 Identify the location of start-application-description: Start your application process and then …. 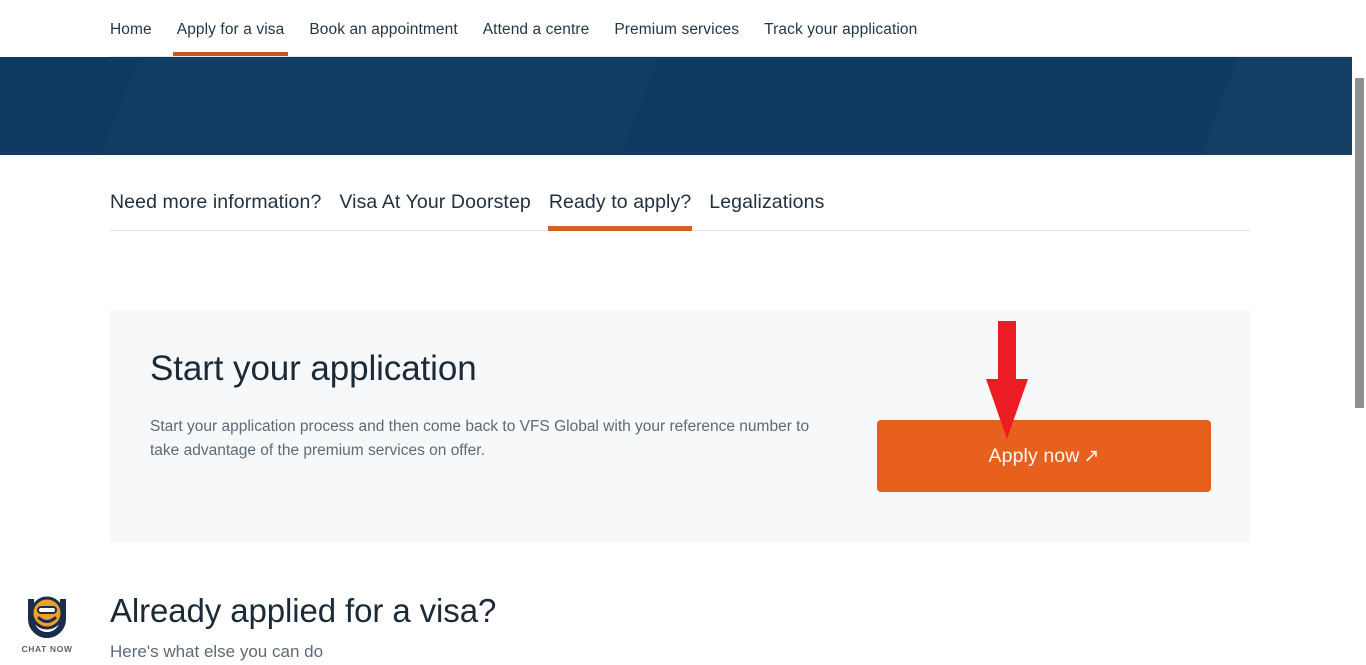
(480, 438).